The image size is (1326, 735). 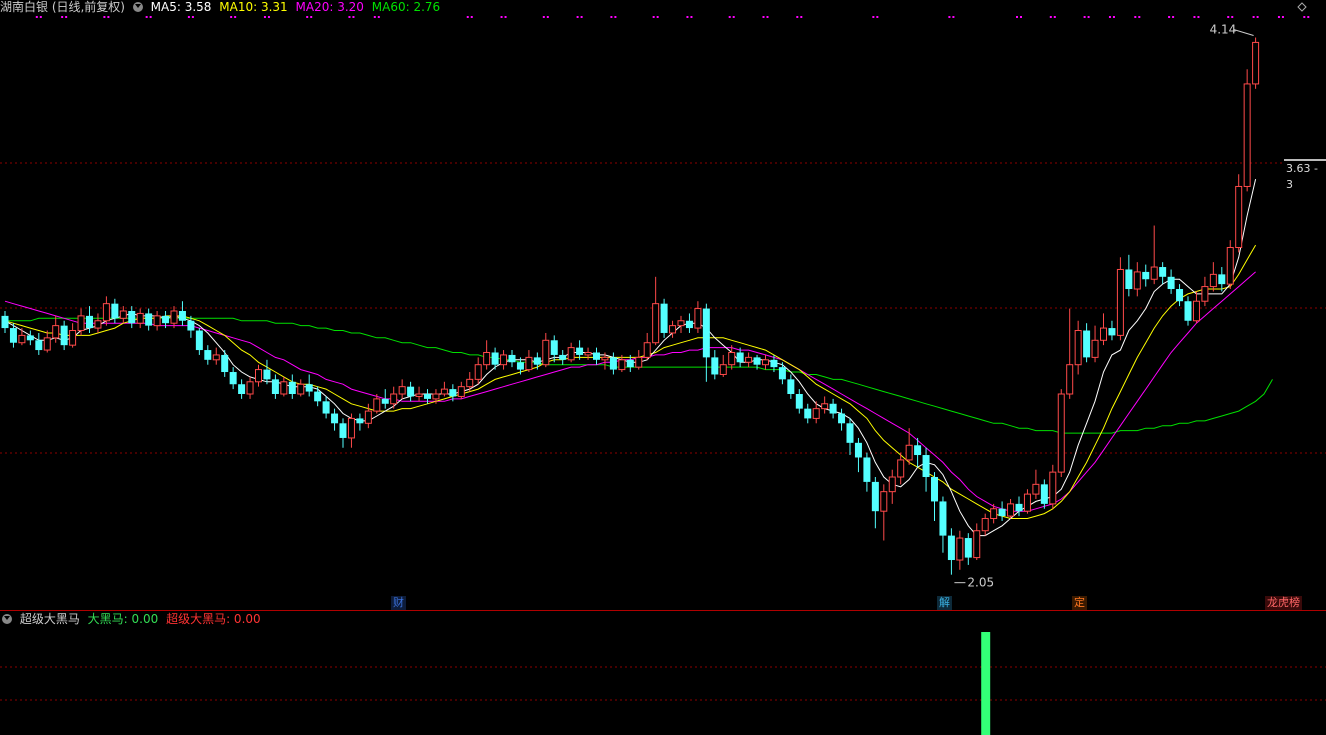 I want to click on current-price-label: 3.63 - 3, so click(x=1305, y=175).